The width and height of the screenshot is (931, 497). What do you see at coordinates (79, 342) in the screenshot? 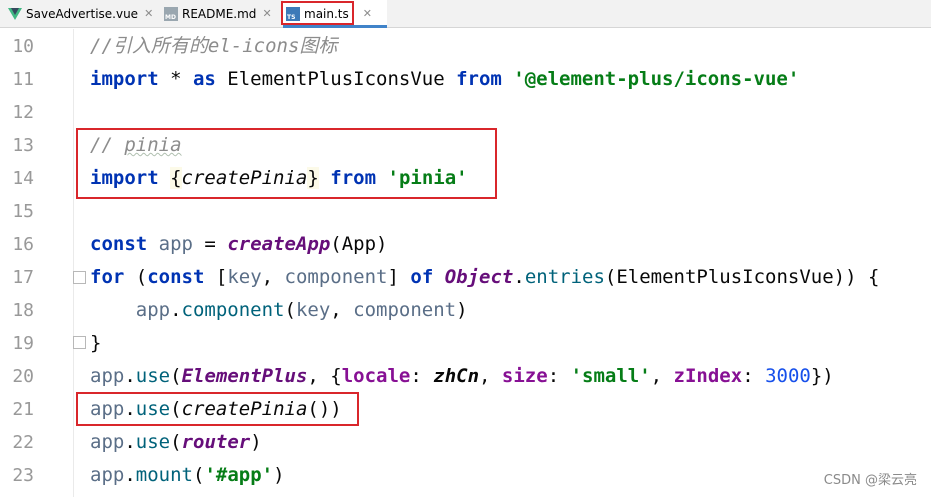
I see `fold-end-icon` at bounding box center [79, 342].